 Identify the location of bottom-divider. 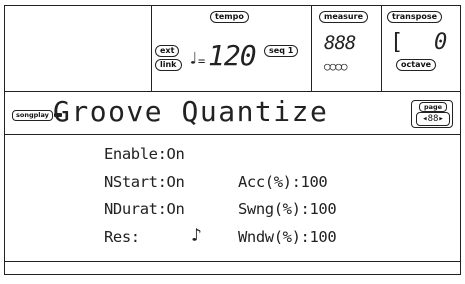
(232, 261).